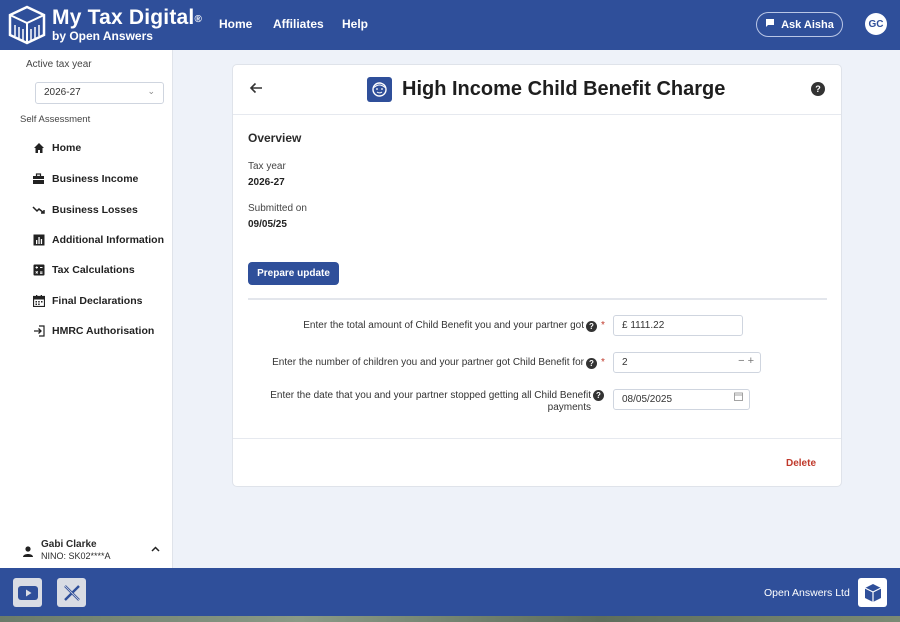 The image size is (900, 622). I want to click on delete-button: Delete, so click(801, 463).